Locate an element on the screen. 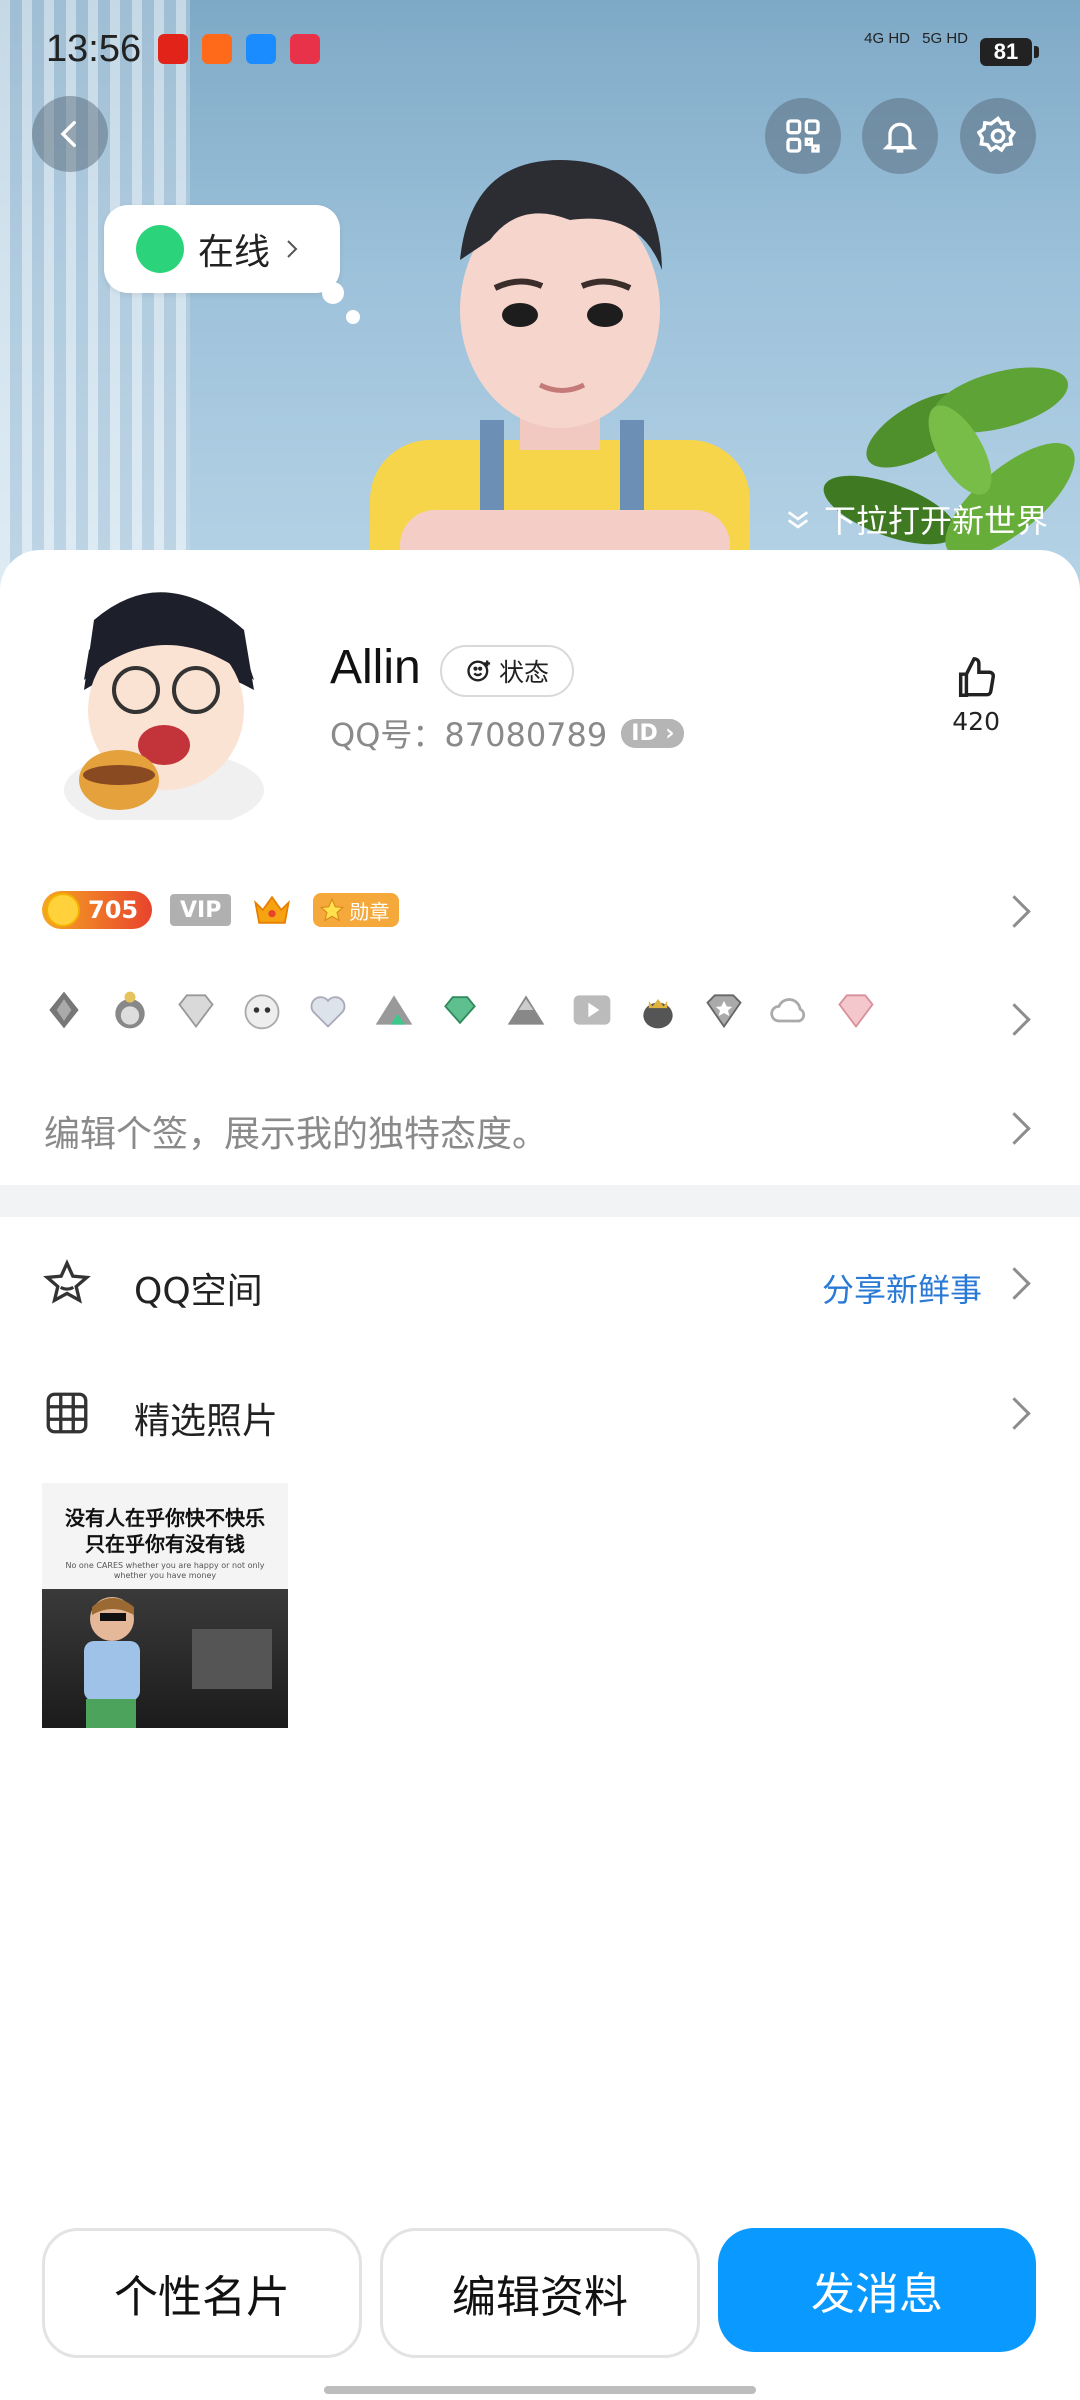 Image resolution: width=1080 pixels, height=2400 pixels. signal-5g: 5G HD is located at coordinates (945, 38).